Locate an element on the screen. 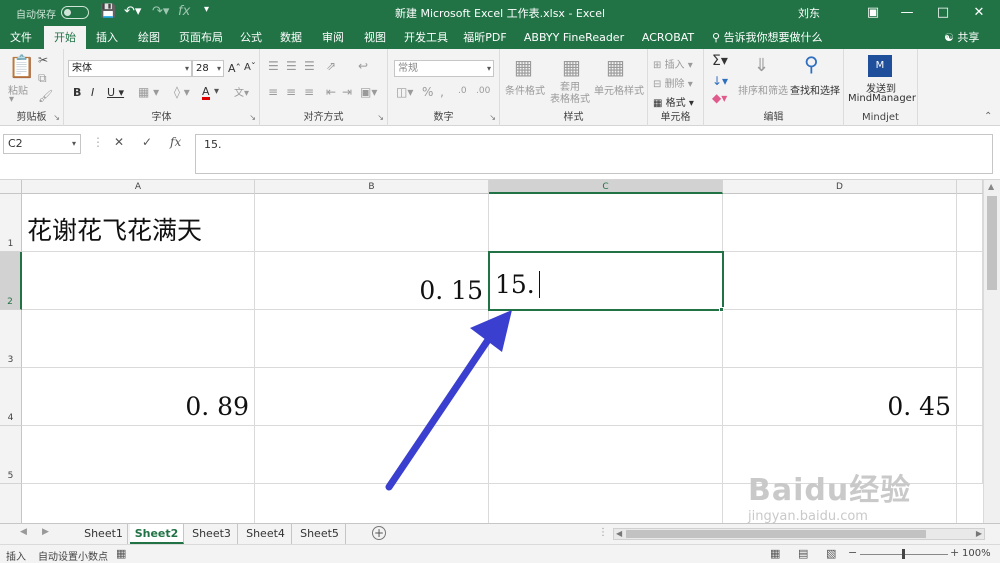  zoom-slider-knob is located at coordinates (903, 554).